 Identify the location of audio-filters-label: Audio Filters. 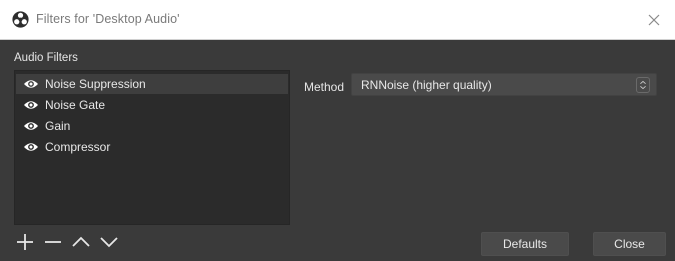
(46, 58).